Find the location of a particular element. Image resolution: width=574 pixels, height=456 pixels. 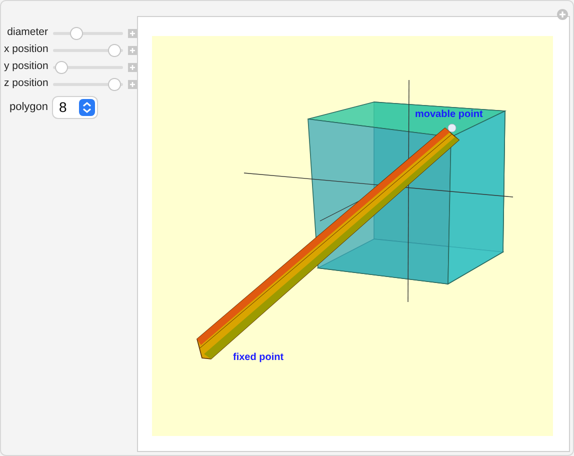

slider-label: x position is located at coordinates (26, 50).